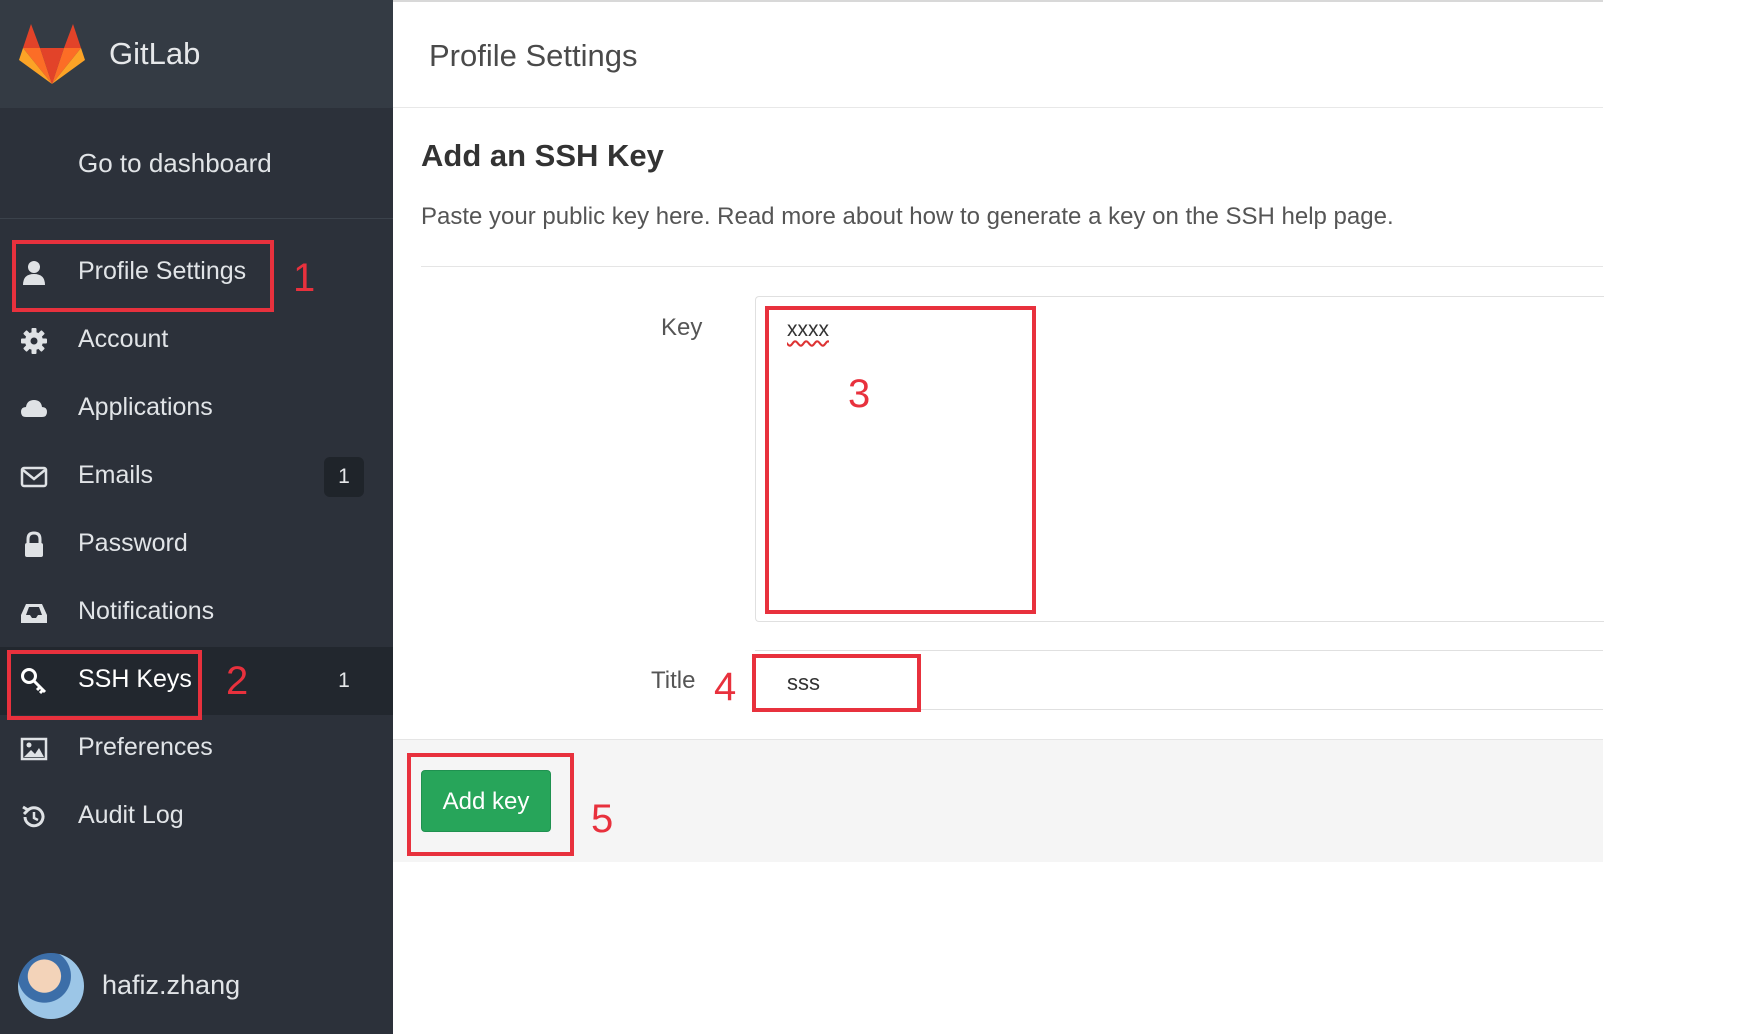  I want to click on sidebar-item-label: Password, so click(133, 543).